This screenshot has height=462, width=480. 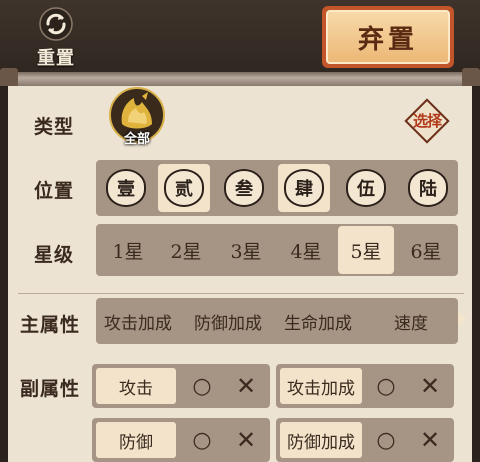 I want to click on sub-attr-label: 副属性, so click(x=50, y=389).